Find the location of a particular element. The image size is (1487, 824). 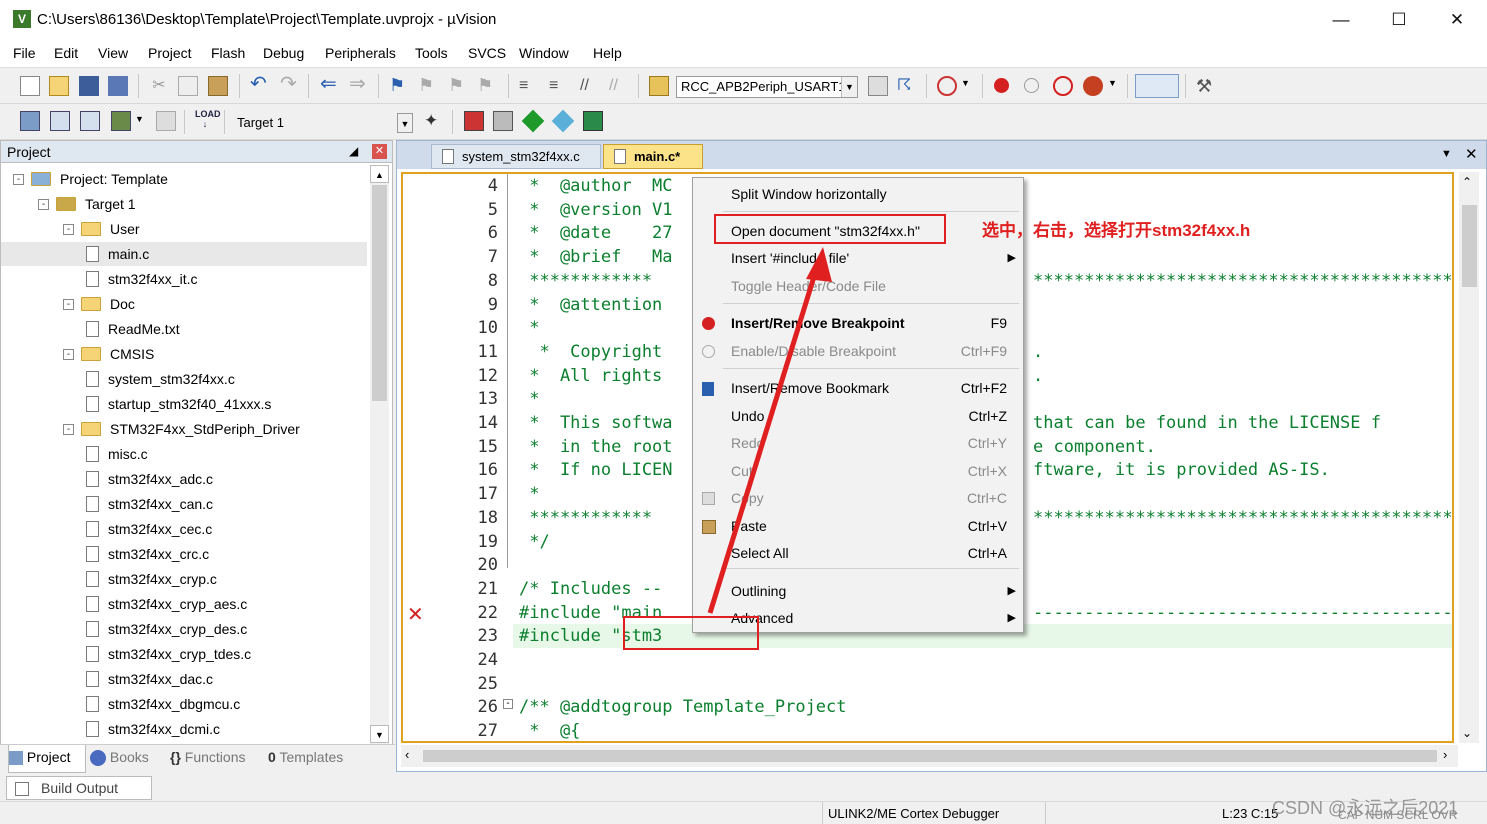

pin-icon: ◢ is located at coordinates (353, 151).